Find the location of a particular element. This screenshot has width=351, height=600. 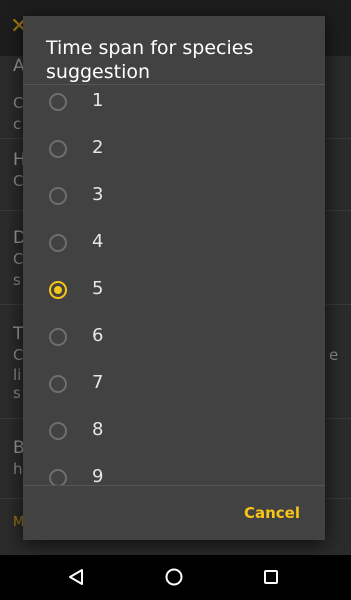

radio-option-1: 1 is located at coordinates (174, 105).